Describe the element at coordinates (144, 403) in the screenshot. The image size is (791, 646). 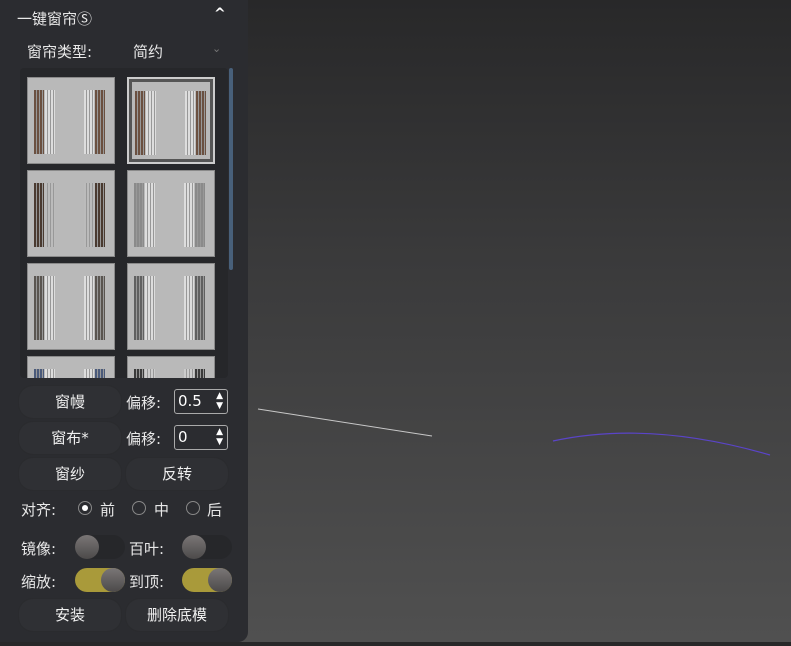
I see `offset1-label: 偏移:` at that location.